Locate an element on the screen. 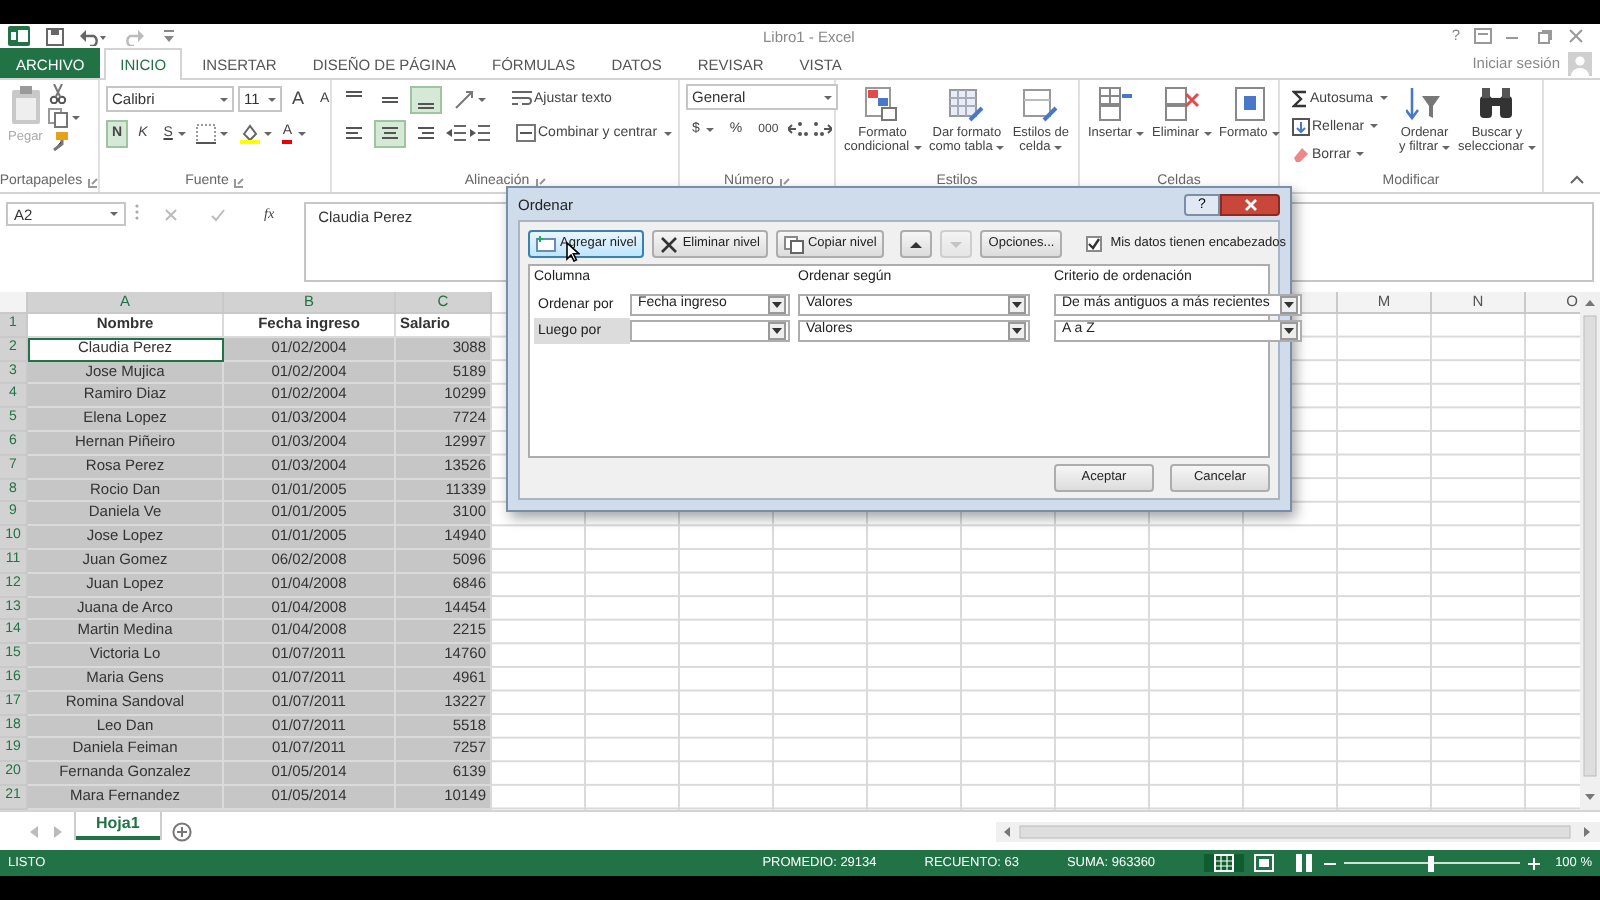  borders-icon is located at coordinates (206, 133).